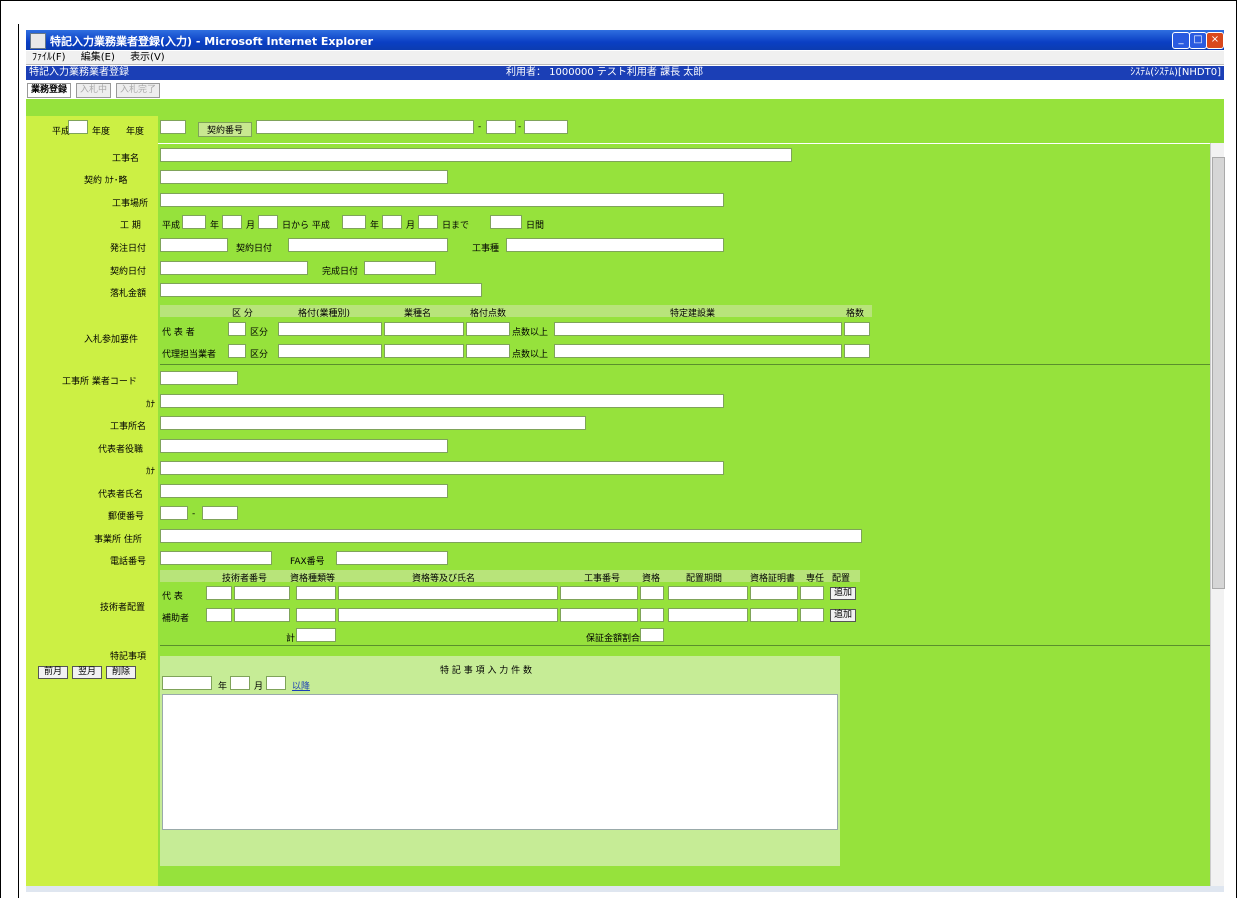  I want to click on phone-input, so click(216, 558).